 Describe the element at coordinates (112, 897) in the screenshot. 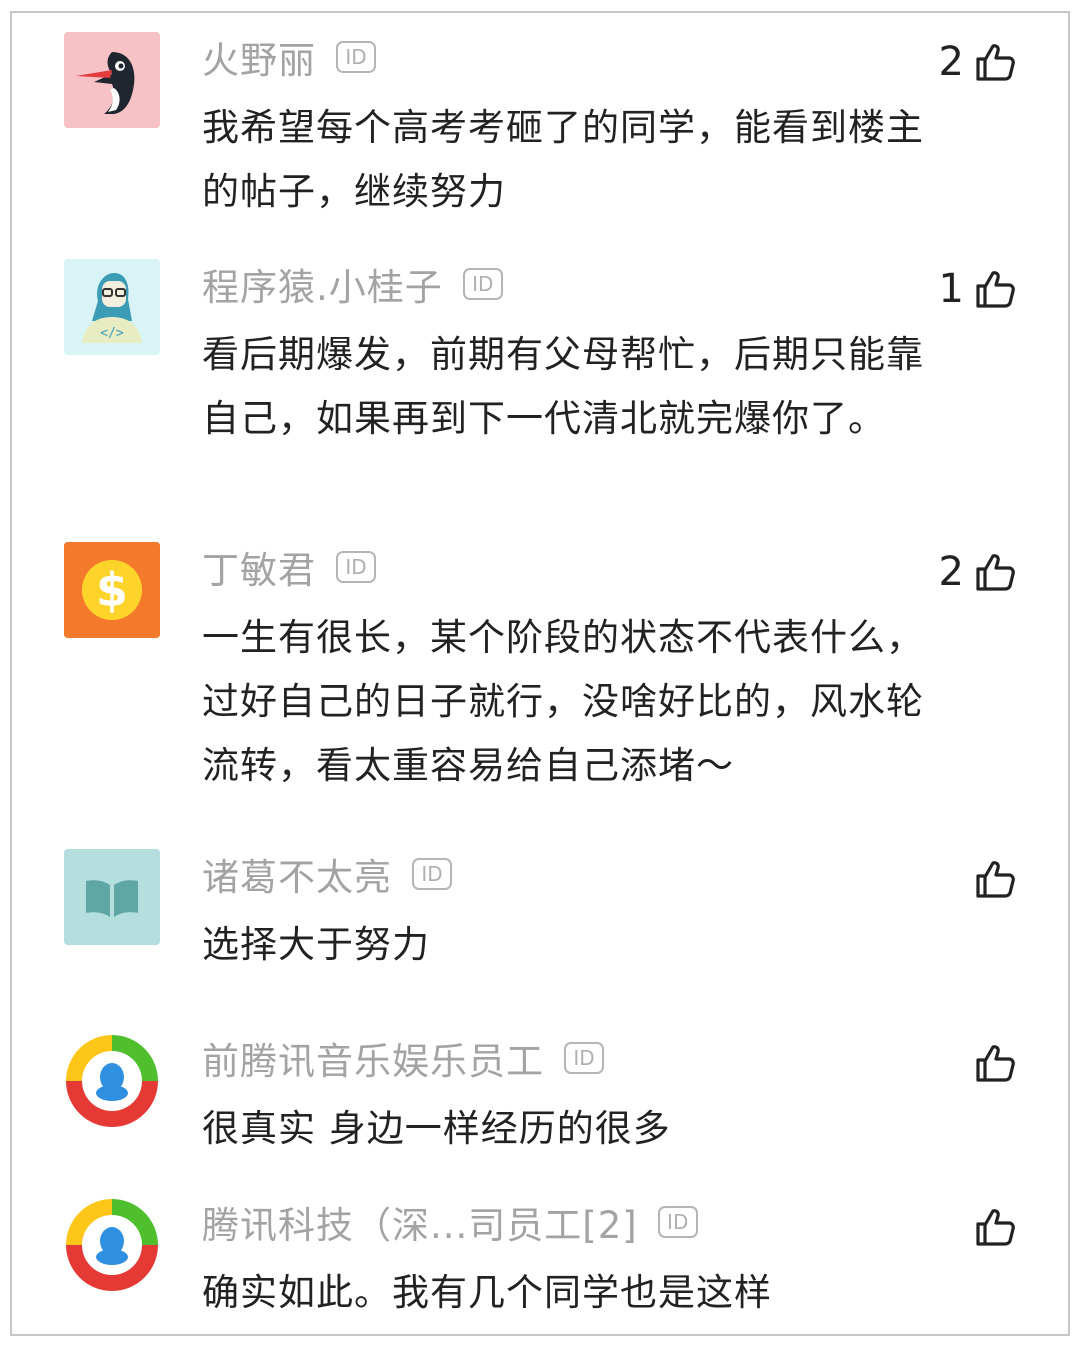

I see `book-avatar` at that location.